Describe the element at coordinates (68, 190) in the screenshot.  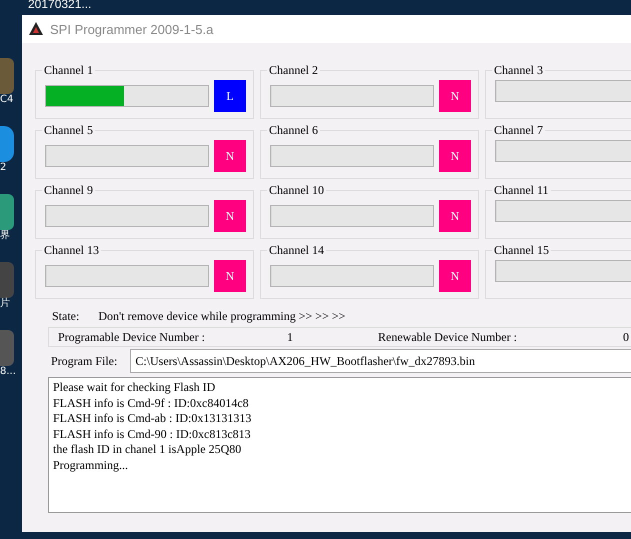
I see `channel-label: Channel 9` at that location.